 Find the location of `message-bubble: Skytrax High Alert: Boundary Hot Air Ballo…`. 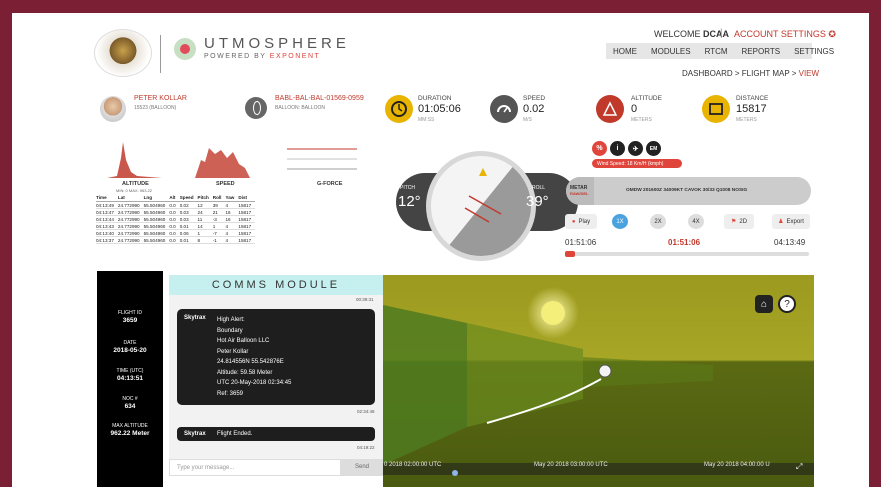

message-bubble: Skytrax High Alert: Boundary Hot Air Ballo… is located at coordinates (276, 357).